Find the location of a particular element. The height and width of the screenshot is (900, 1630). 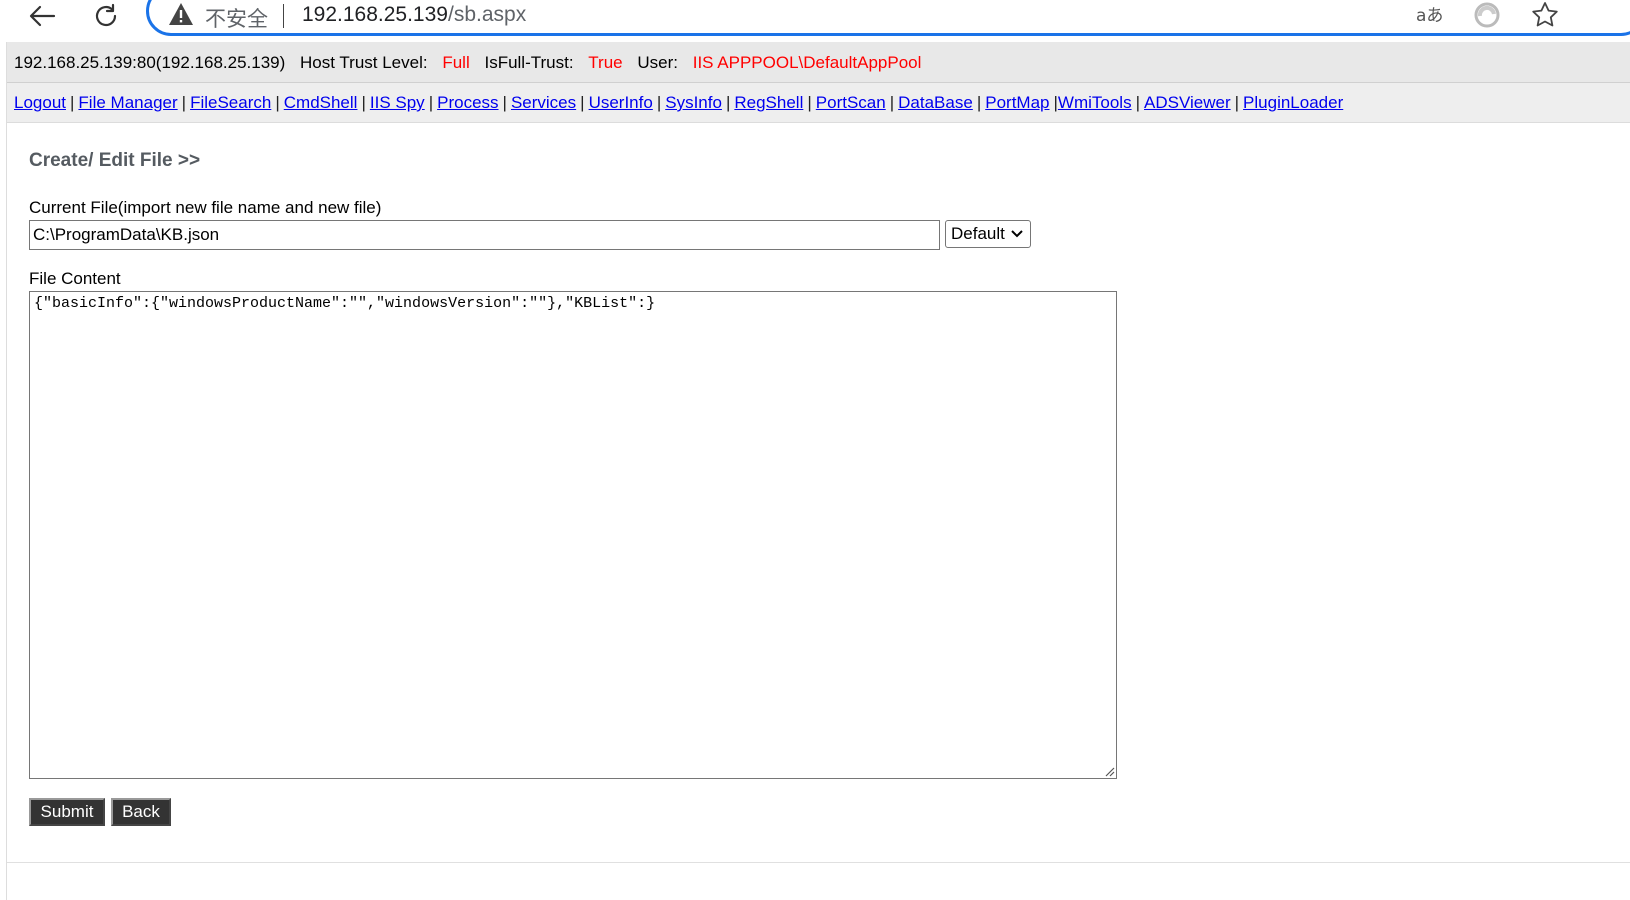

menu-user-info: UserInfo is located at coordinates (621, 102).